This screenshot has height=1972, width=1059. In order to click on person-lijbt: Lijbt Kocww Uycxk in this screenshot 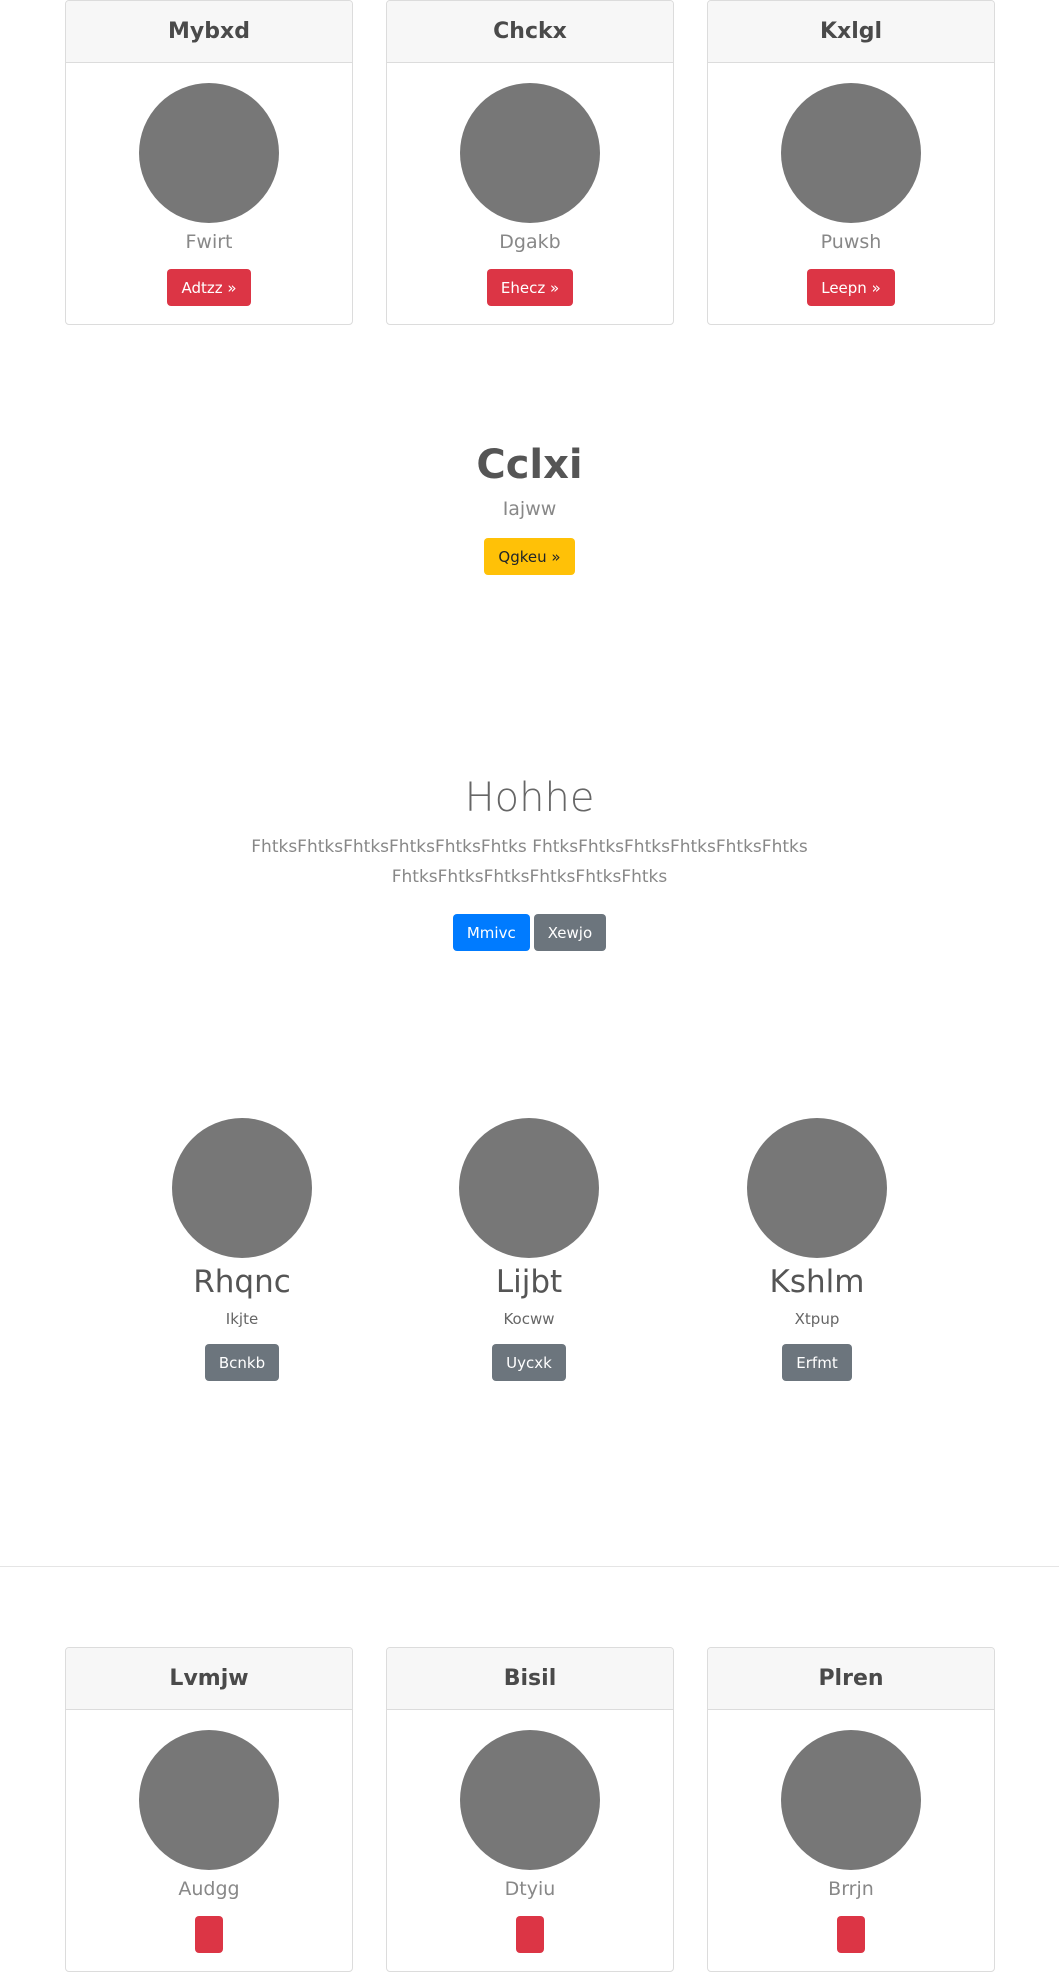, I will do `click(529, 1249)`.